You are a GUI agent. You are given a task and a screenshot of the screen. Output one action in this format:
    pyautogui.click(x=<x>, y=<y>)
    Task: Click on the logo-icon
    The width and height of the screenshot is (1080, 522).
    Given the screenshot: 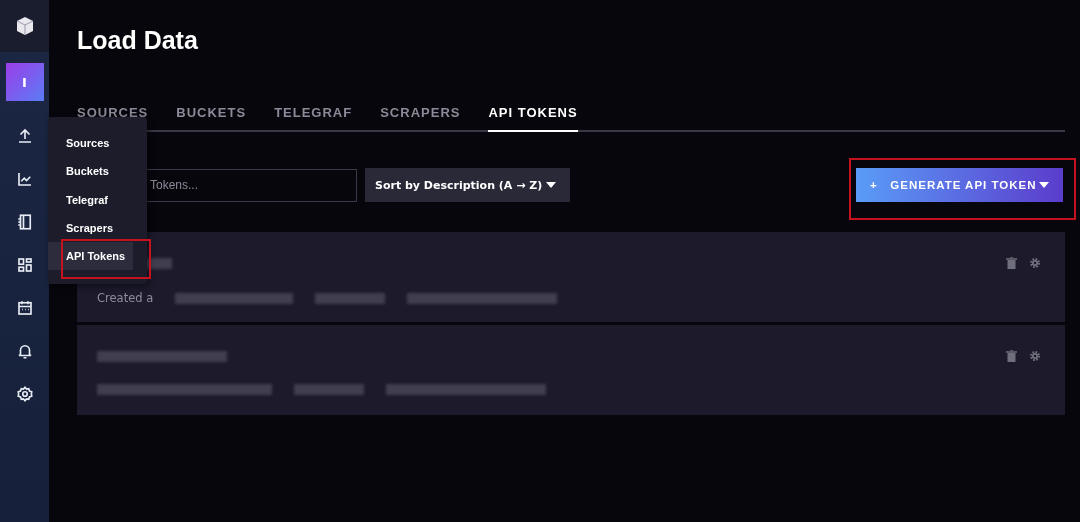 What is the action you would take?
    pyautogui.click(x=24, y=26)
    